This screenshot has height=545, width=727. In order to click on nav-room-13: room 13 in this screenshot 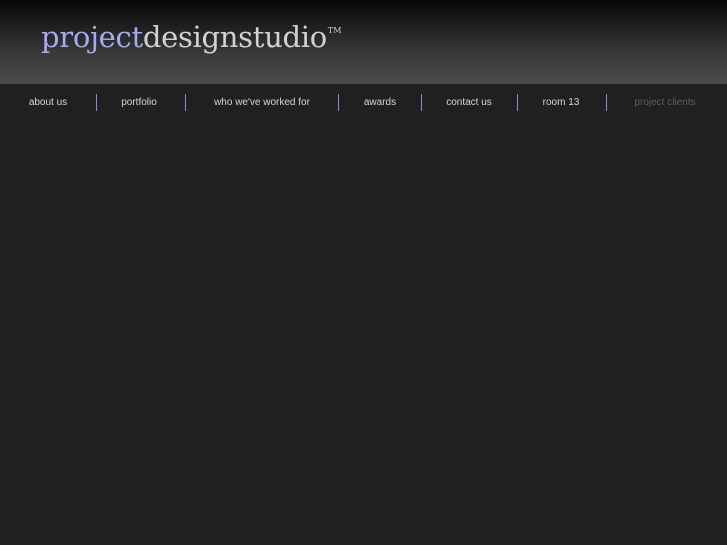, I will do `click(561, 102)`.